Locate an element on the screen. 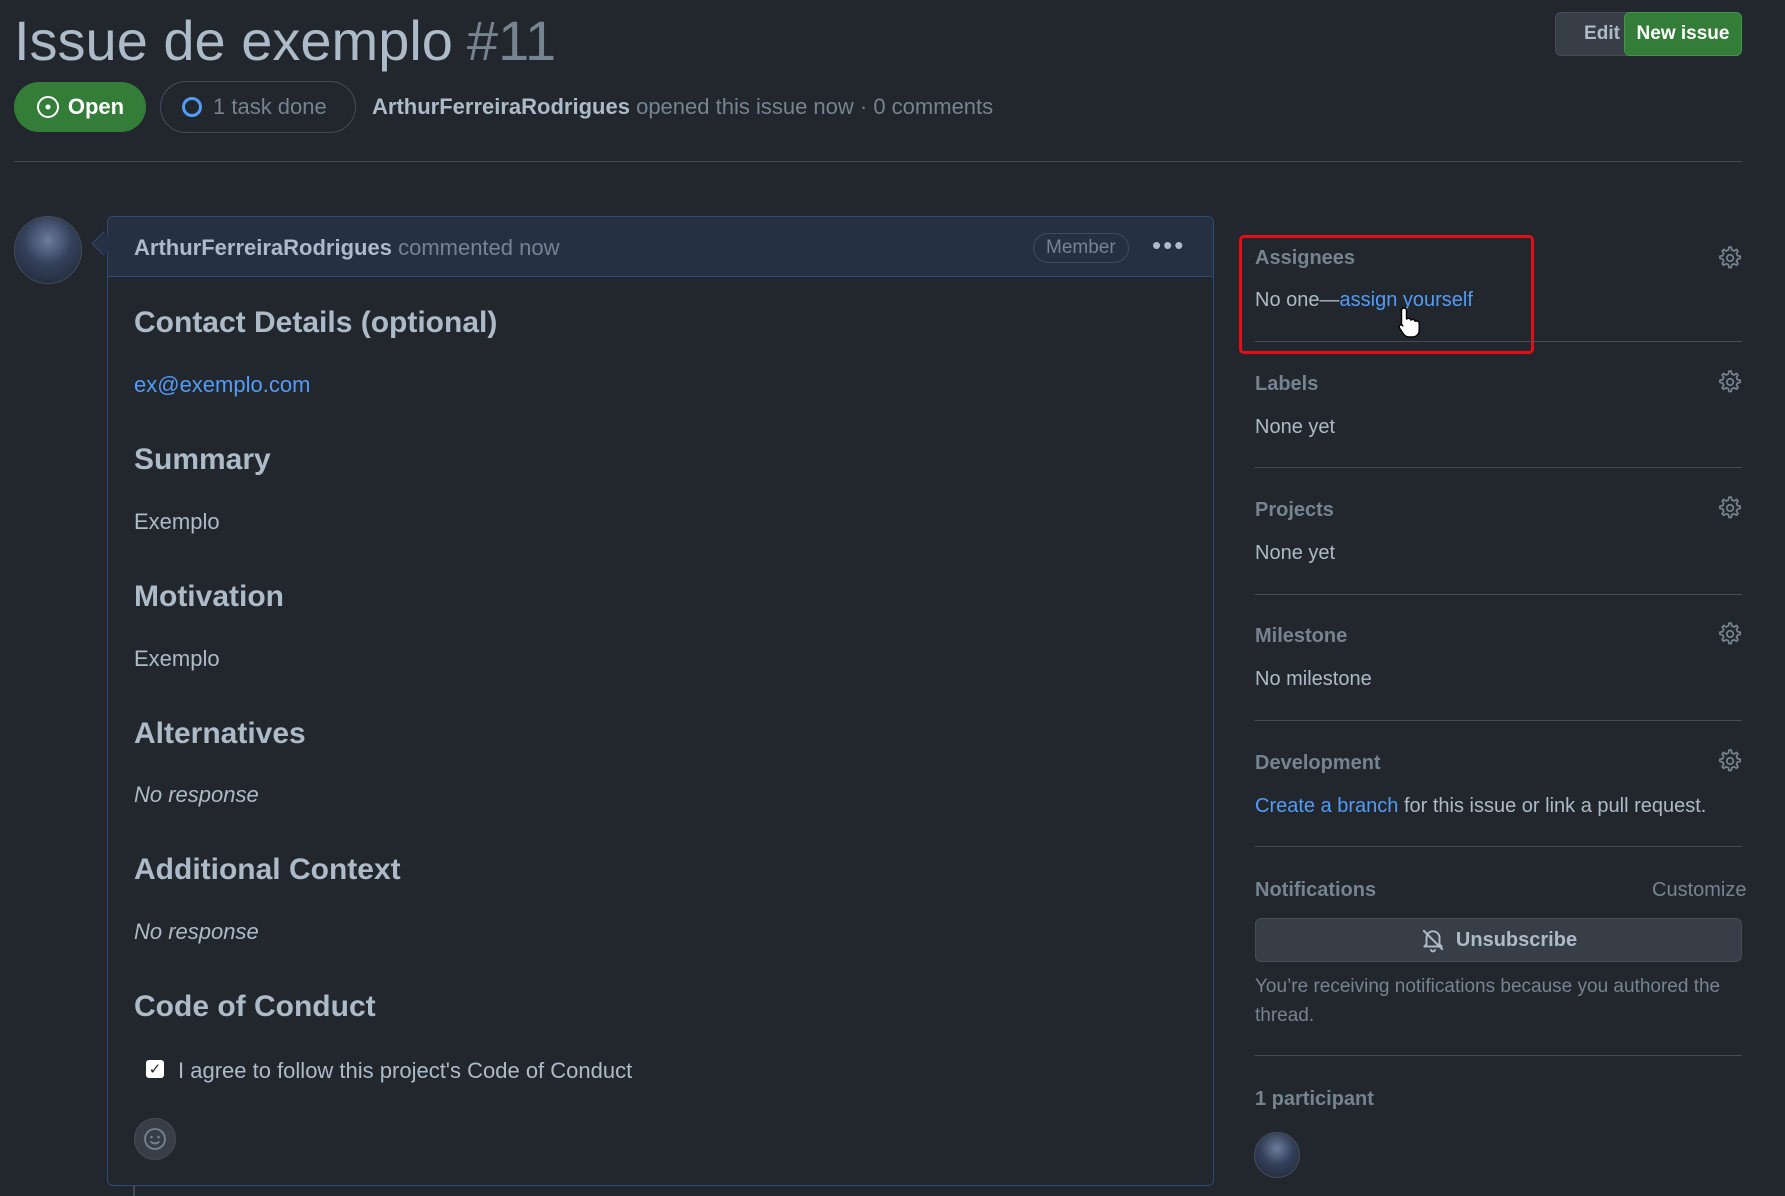 This screenshot has height=1196, width=1785. issue-title: Issue de exemplo #11 is located at coordinates (285, 40).